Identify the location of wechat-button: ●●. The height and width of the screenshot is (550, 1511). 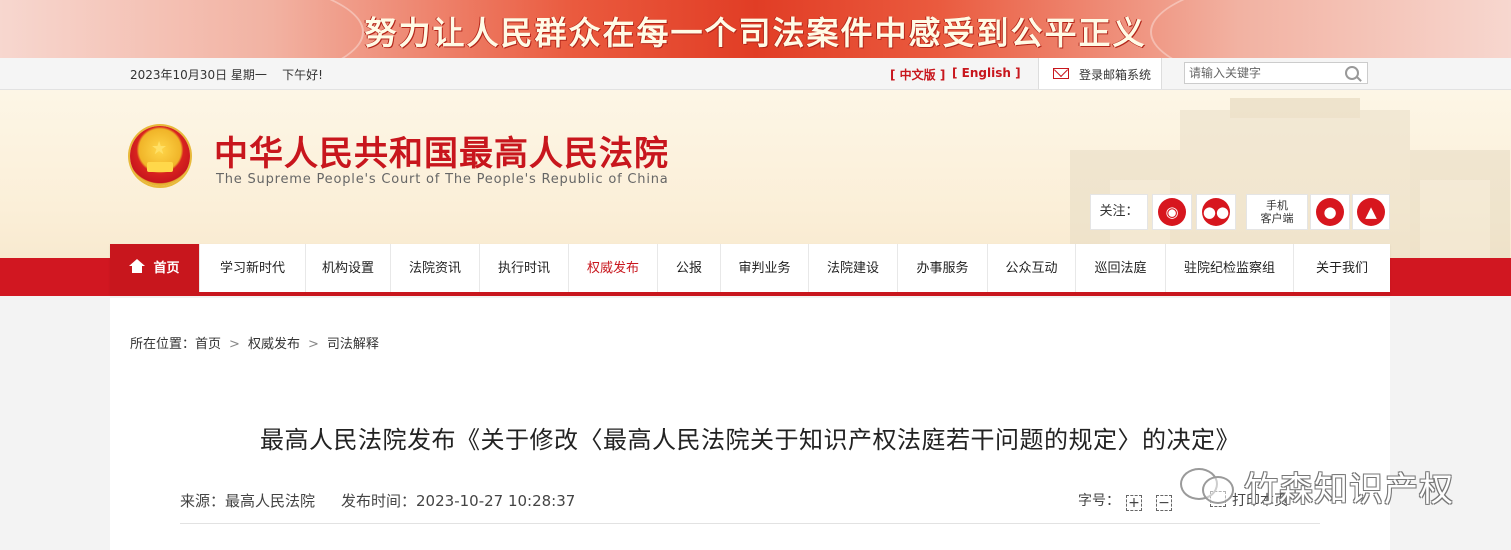
(1216, 212).